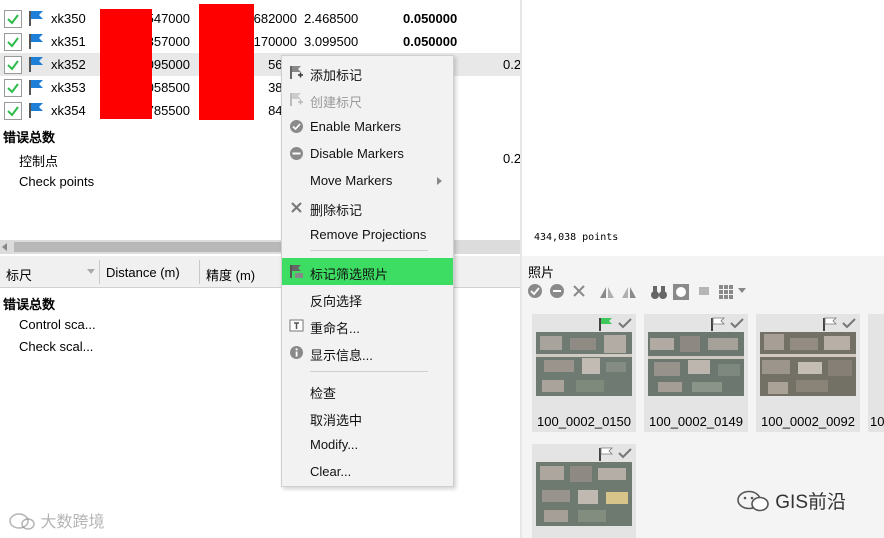  Describe the element at coordinates (336, 420) in the screenshot. I see `menu-item-label: 取消选中` at that location.